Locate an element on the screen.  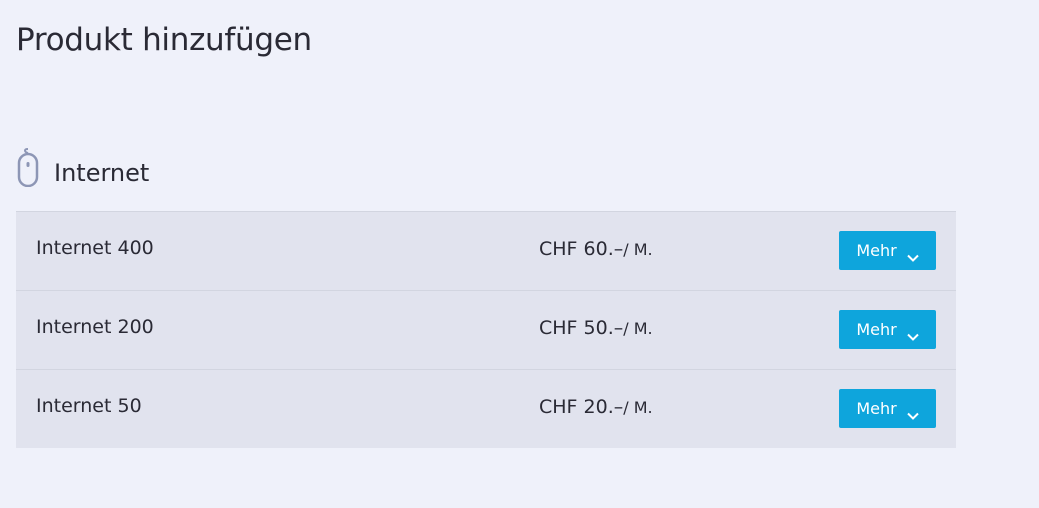
page-title: Produkt hinzufügen is located at coordinates (164, 40).